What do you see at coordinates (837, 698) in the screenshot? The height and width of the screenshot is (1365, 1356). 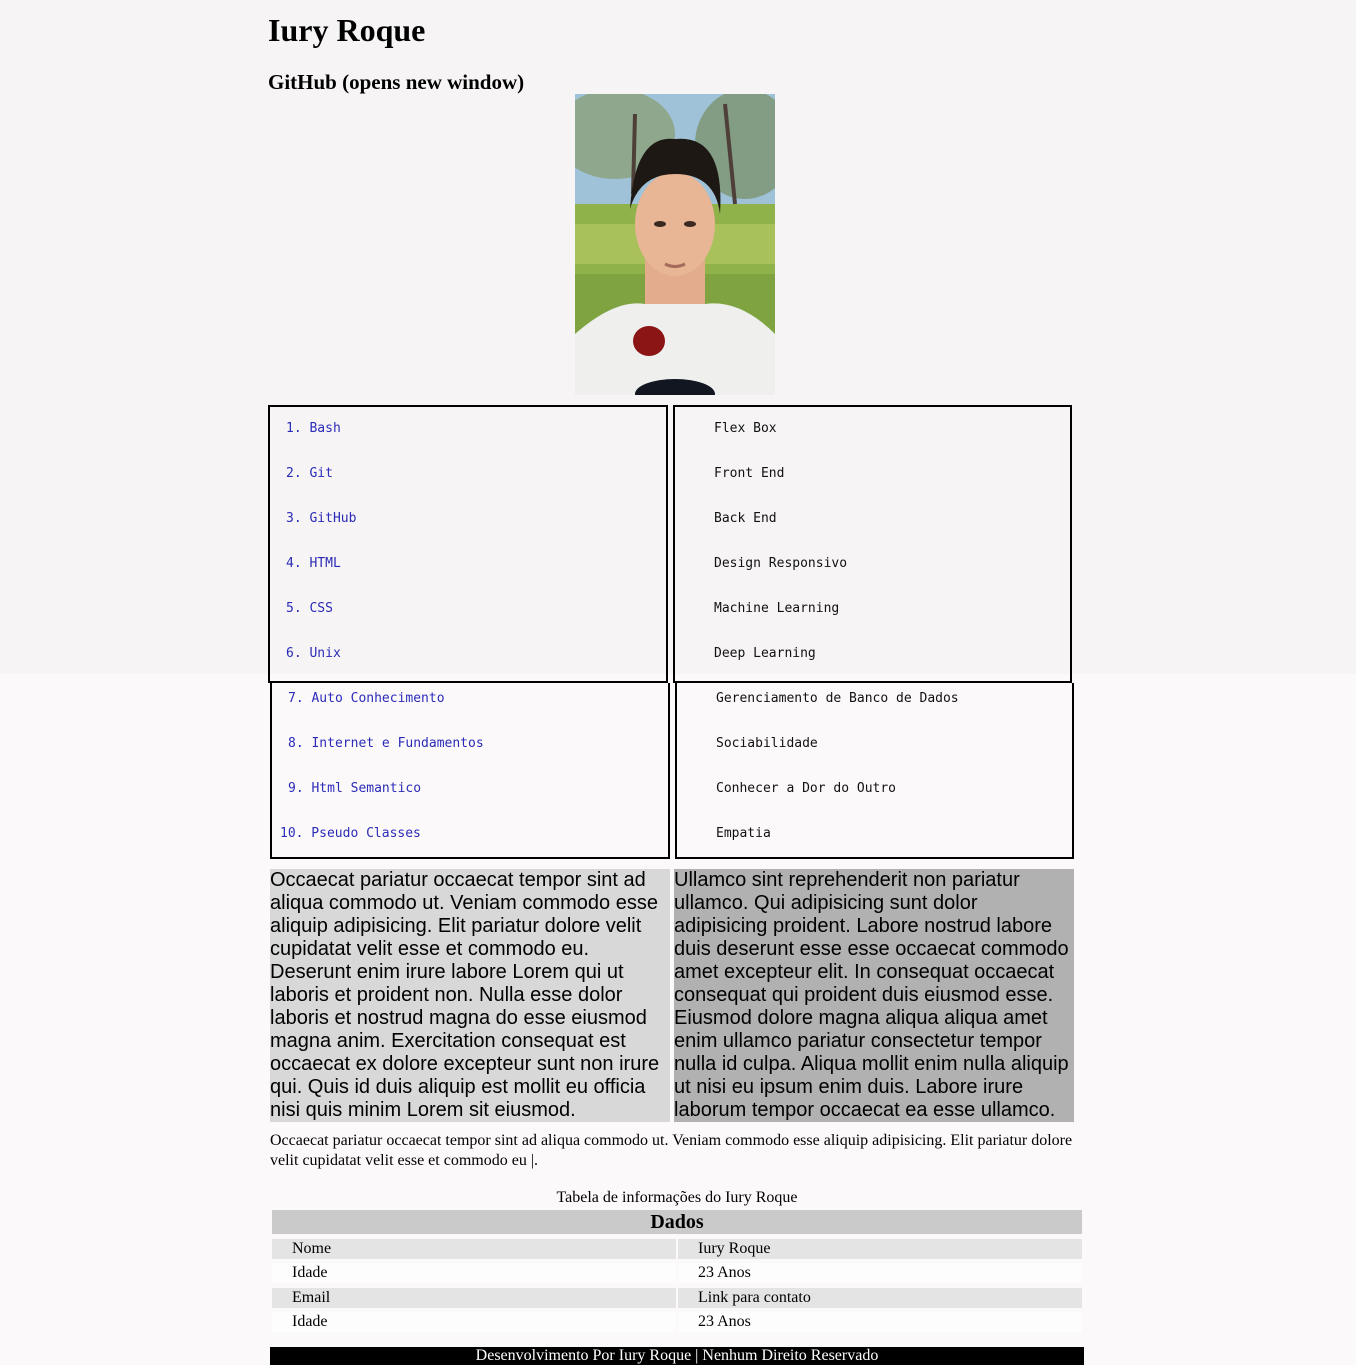 I see `skill-item: Gerenciamento de Banco de Dados` at bounding box center [837, 698].